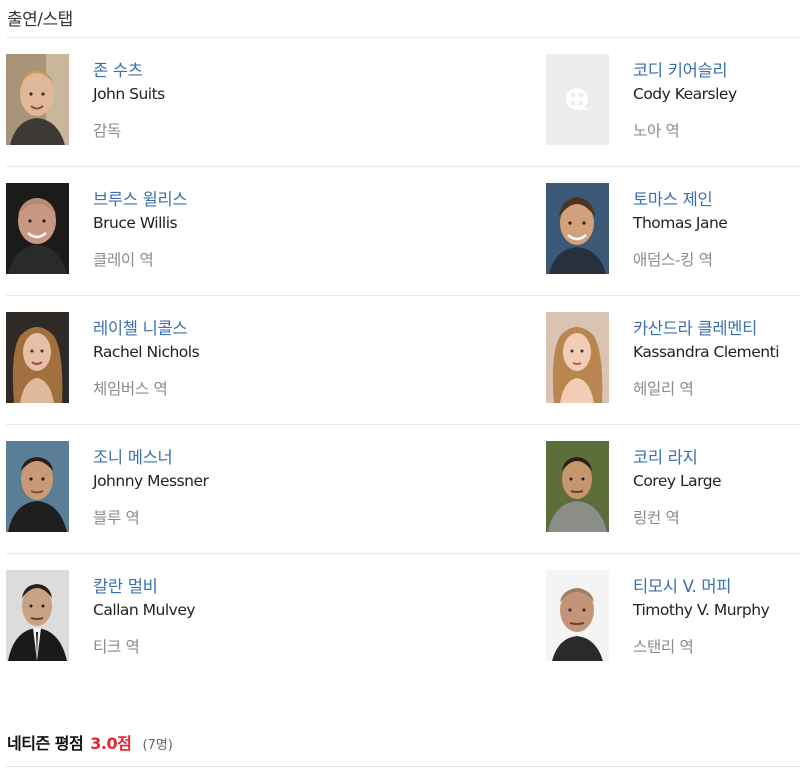 Image resolution: width=800 pixels, height=773 pixels. I want to click on cast-role: 헤일리 역, so click(663, 389).